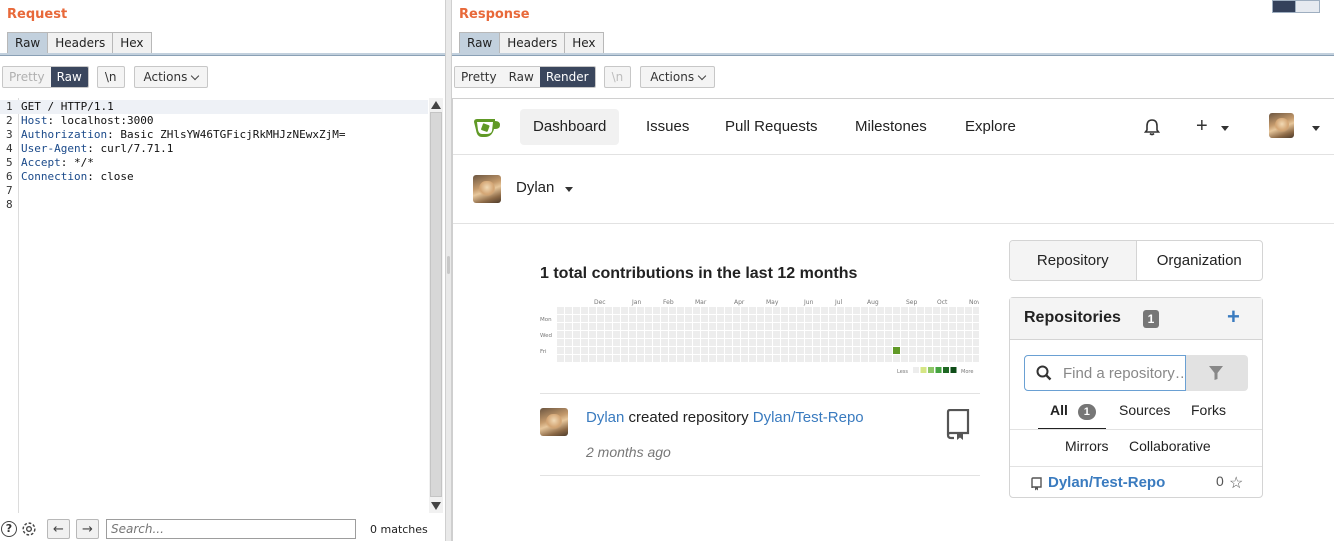 This screenshot has width=1334, height=541. Describe the element at coordinates (214, 149) in the screenshot. I see `request-line: 4 User-Agent: curl/7.71.1` at that location.